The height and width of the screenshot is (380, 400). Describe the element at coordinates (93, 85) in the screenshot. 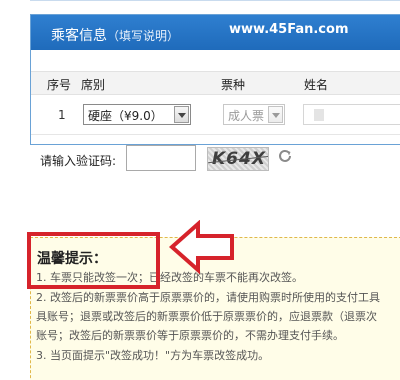

I see `col-header-seat: 席别` at that location.